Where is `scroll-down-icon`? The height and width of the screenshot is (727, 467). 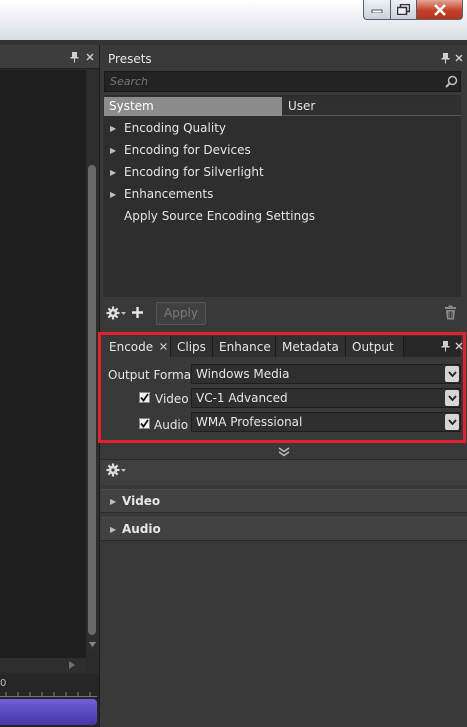
scroll-down-icon is located at coordinates (92, 644).